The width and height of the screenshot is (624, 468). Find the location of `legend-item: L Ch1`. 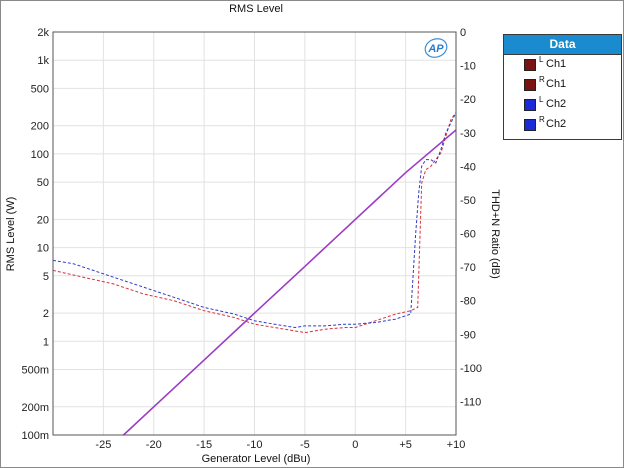

legend-item: L Ch1 is located at coordinates (562, 65).